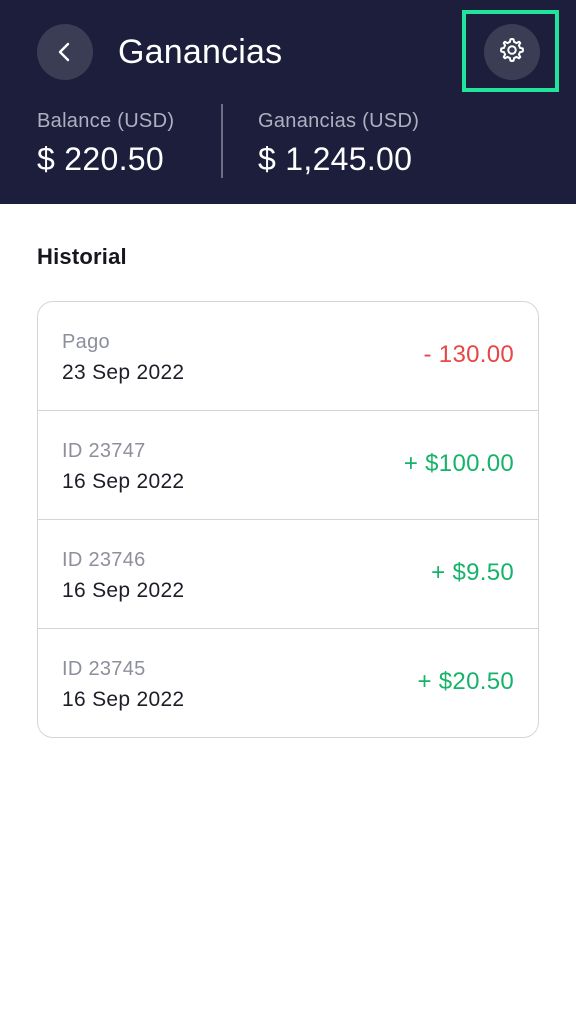 This screenshot has height=1024, width=576. What do you see at coordinates (106, 121) in the screenshot?
I see `balance-label: Balance (USD)` at bounding box center [106, 121].